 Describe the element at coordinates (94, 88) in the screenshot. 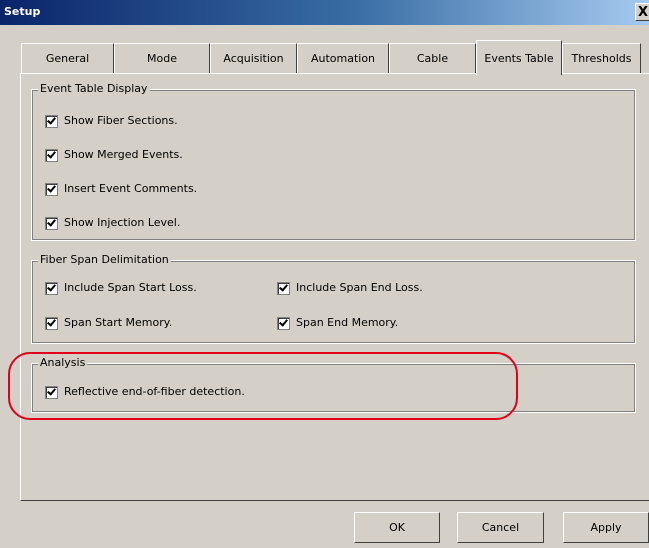

I see `event-table-display-title: Event Table Display` at that location.